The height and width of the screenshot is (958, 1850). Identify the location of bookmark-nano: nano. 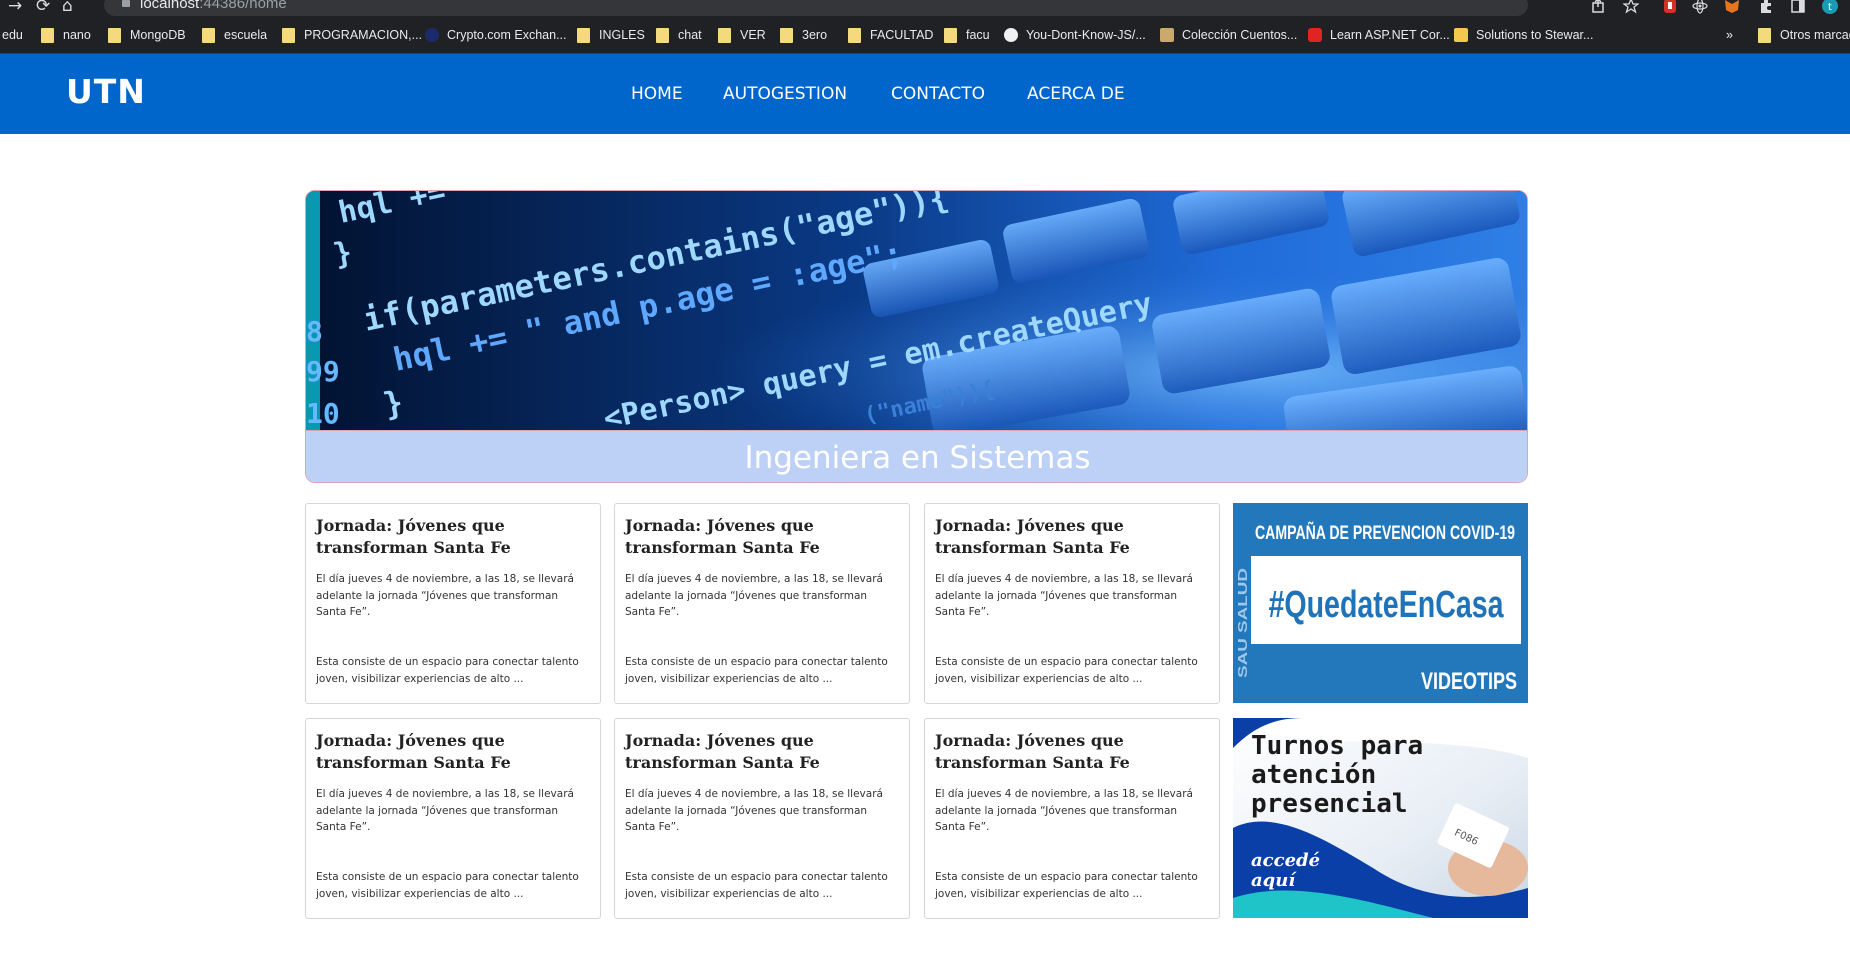
(66, 35).